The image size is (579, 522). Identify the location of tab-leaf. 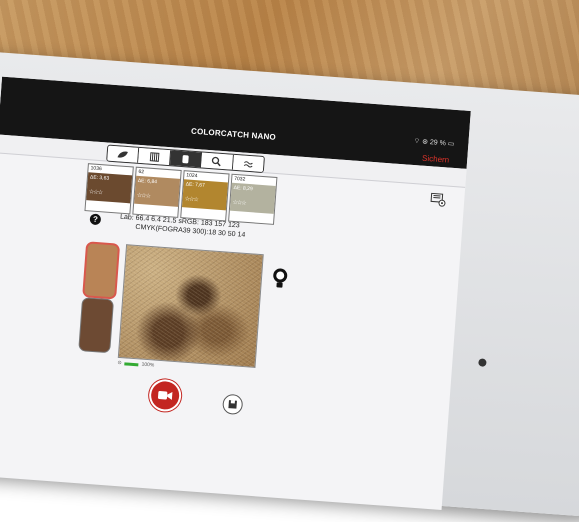
(123, 154).